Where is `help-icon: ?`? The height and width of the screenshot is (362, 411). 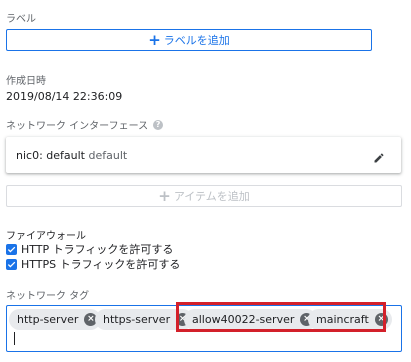 help-icon: ? is located at coordinates (158, 124).